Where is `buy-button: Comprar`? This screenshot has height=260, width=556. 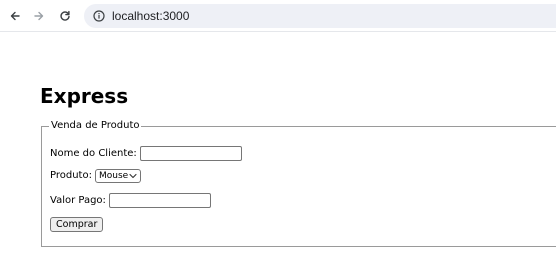
buy-button: Comprar is located at coordinates (77, 224).